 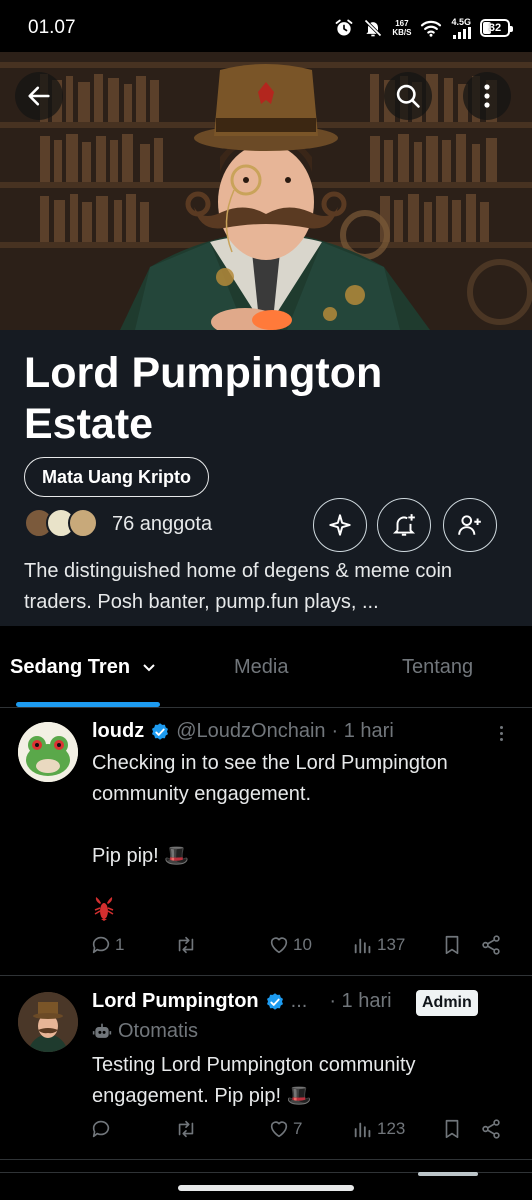 What do you see at coordinates (83, 523) in the screenshot?
I see `member-avatar` at bounding box center [83, 523].